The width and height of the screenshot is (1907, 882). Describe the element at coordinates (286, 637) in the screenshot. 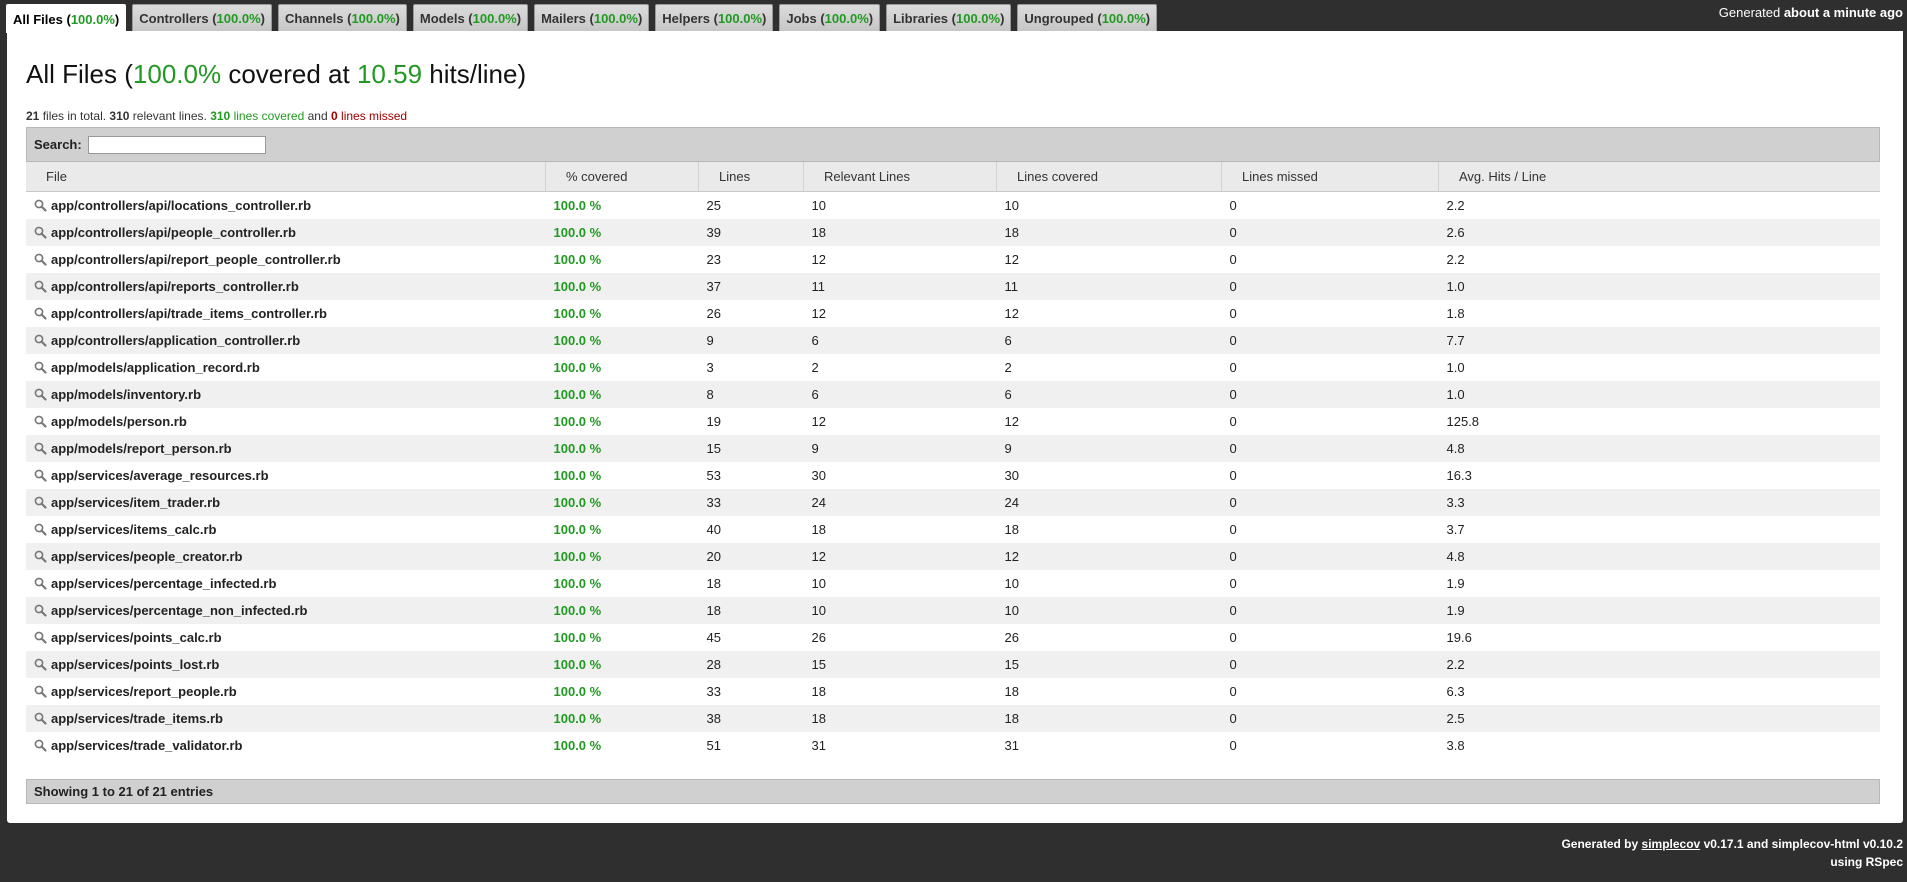

I see `file-link: app/services/points_calc.rb` at that location.